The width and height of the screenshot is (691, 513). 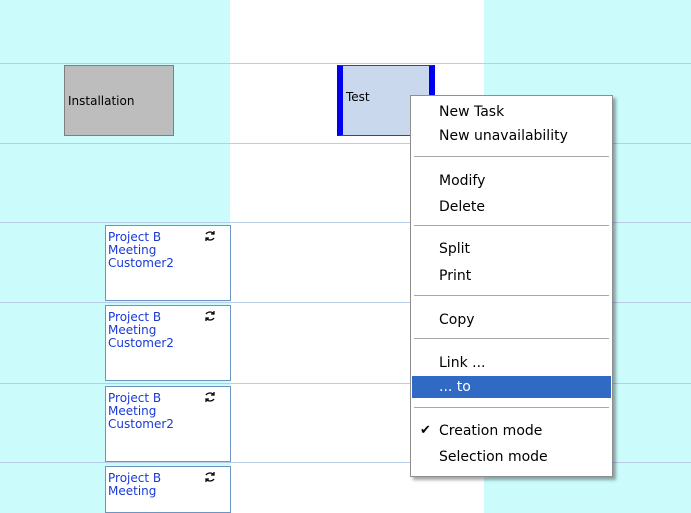 I want to click on menu-item-creation-mode-label: Creation mode, so click(x=491, y=431).